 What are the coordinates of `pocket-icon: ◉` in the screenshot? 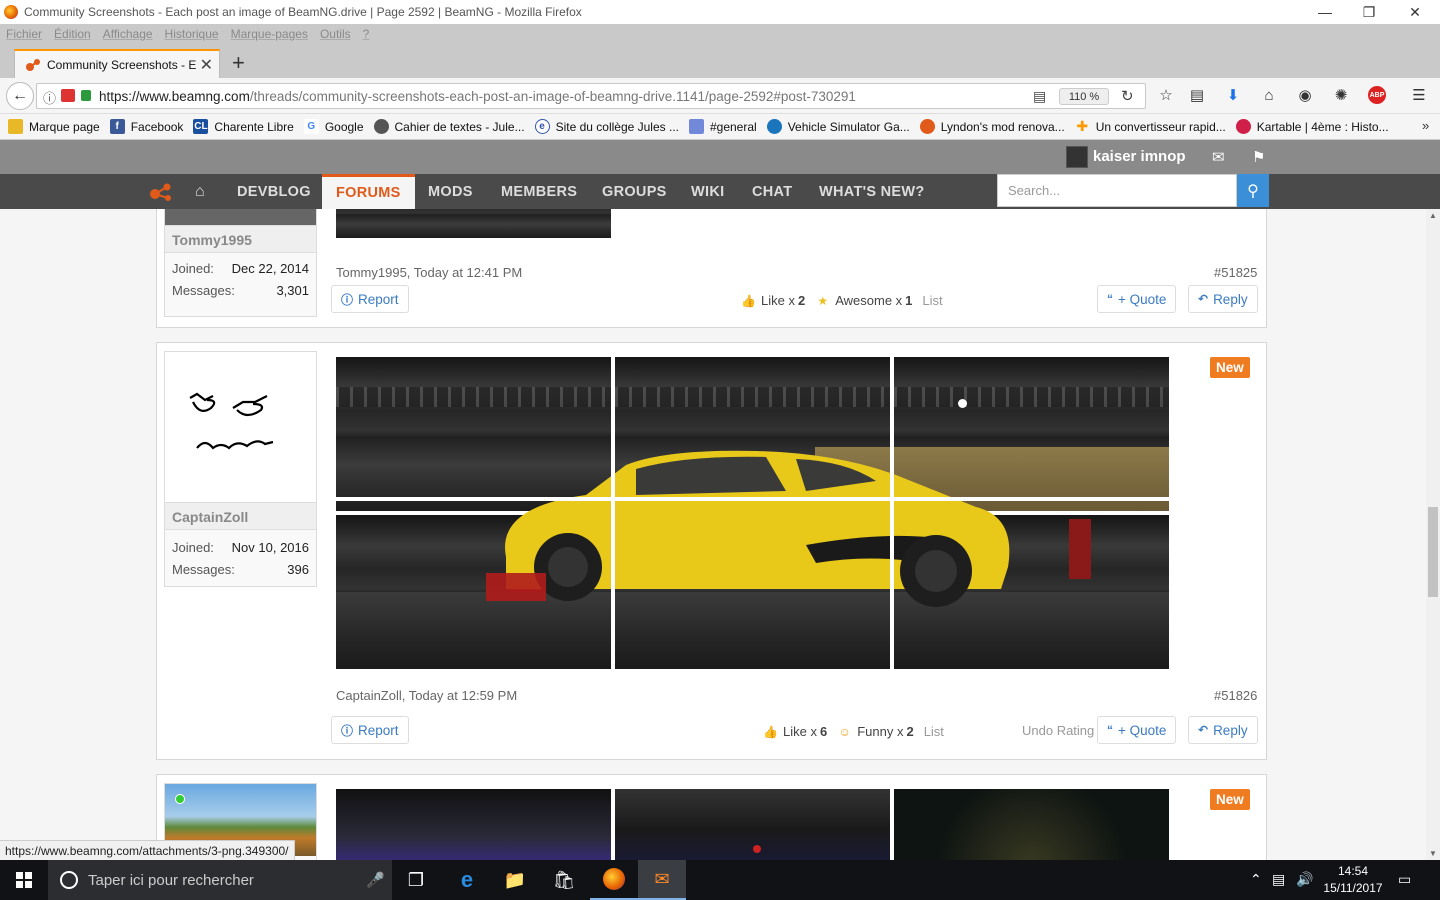 It's located at (1305, 95).